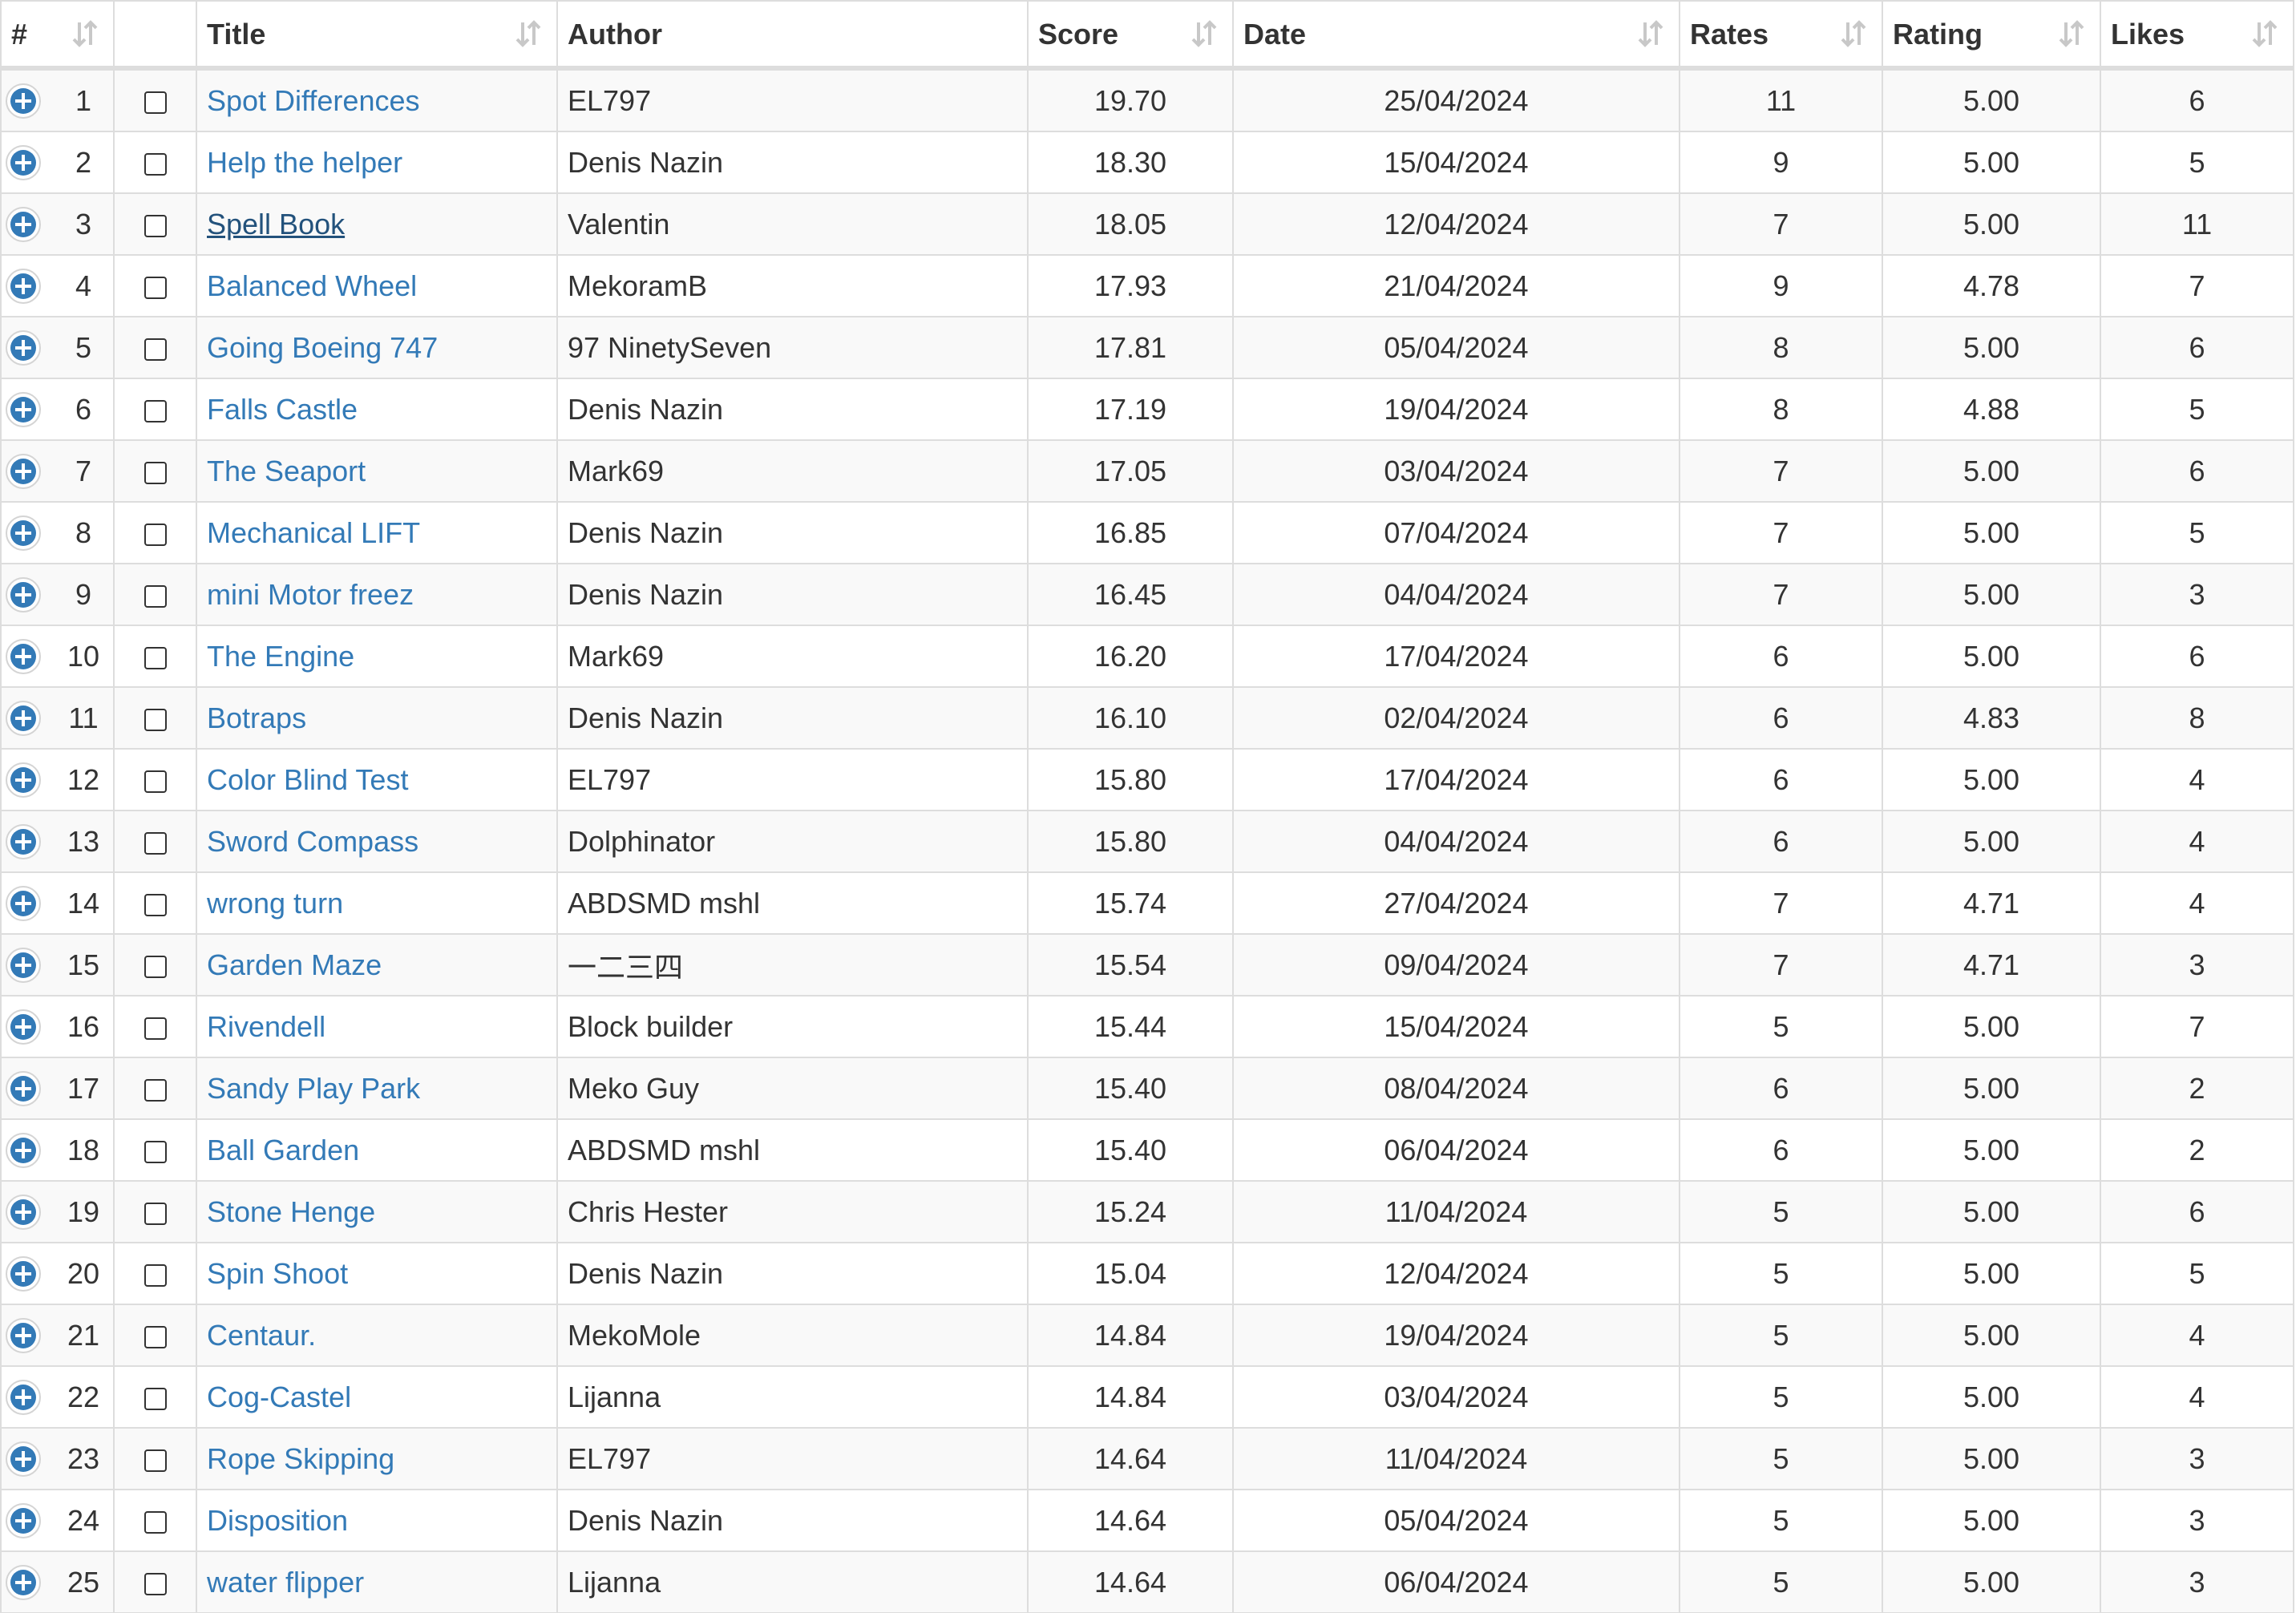 This screenshot has height=1613, width=2296. Describe the element at coordinates (1456, 35) in the screenshot. I see `column-header-date: Date` at that location.